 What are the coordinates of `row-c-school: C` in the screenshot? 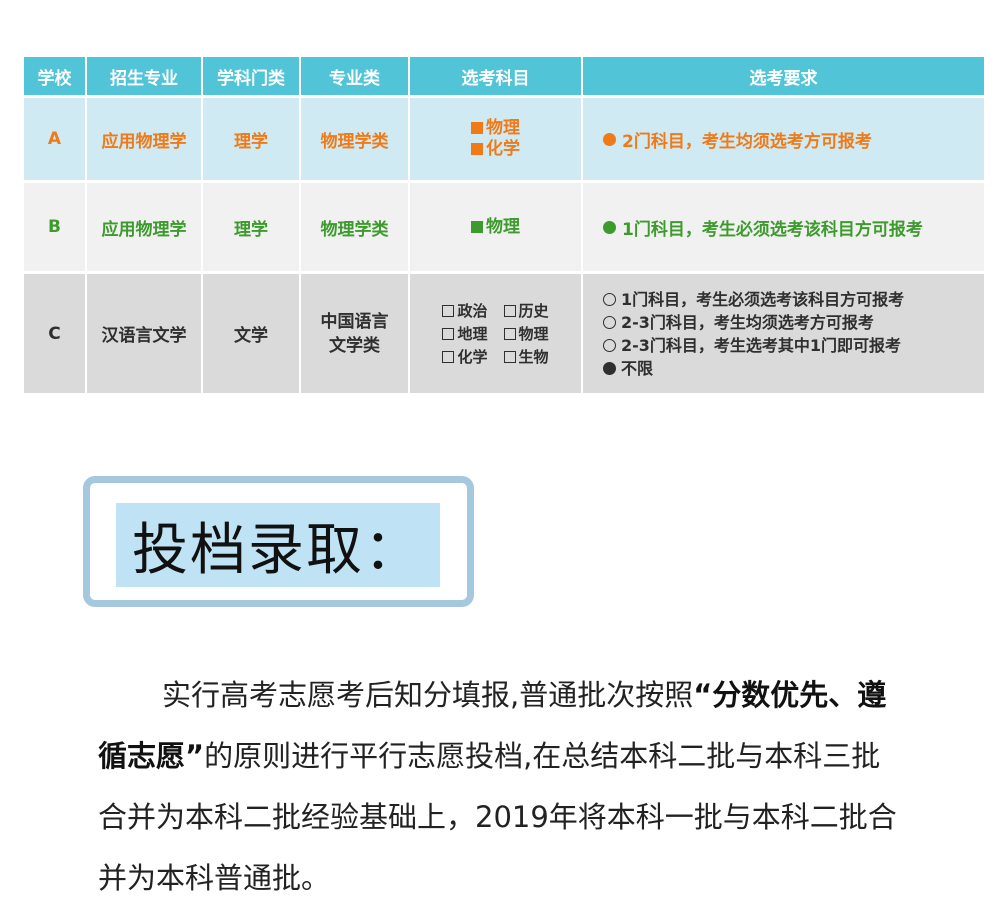 It's located at (54, 333).